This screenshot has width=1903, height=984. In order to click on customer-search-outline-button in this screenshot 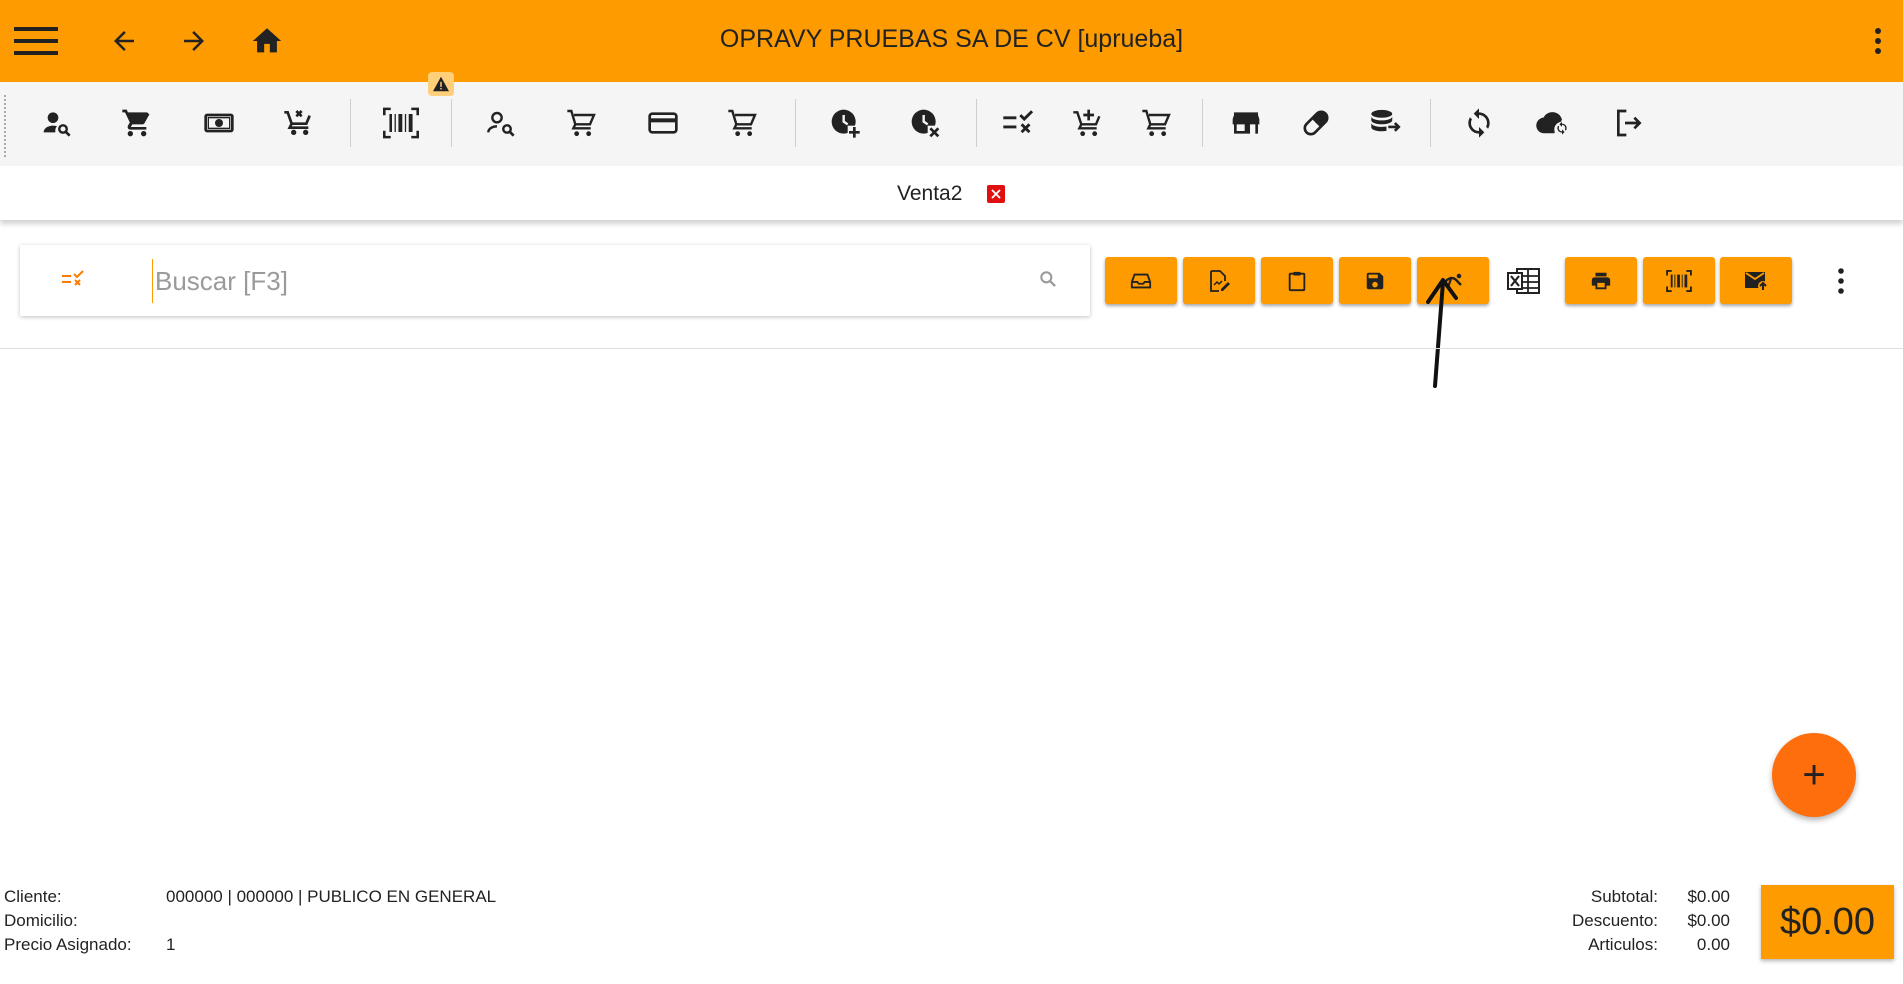, I will do `click(501, 123)`.